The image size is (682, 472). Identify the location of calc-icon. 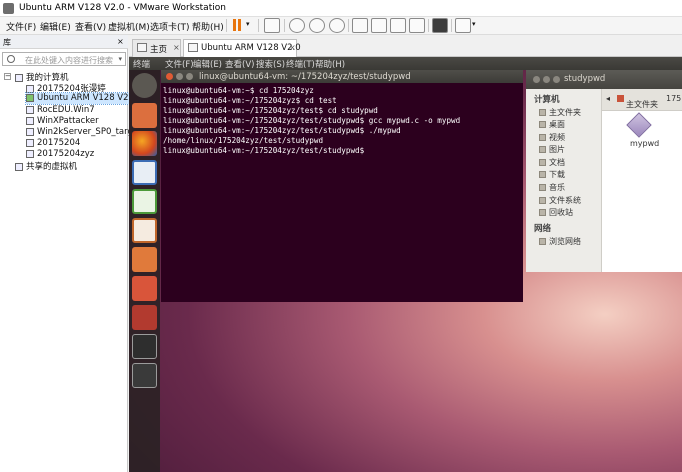
(144, 201).